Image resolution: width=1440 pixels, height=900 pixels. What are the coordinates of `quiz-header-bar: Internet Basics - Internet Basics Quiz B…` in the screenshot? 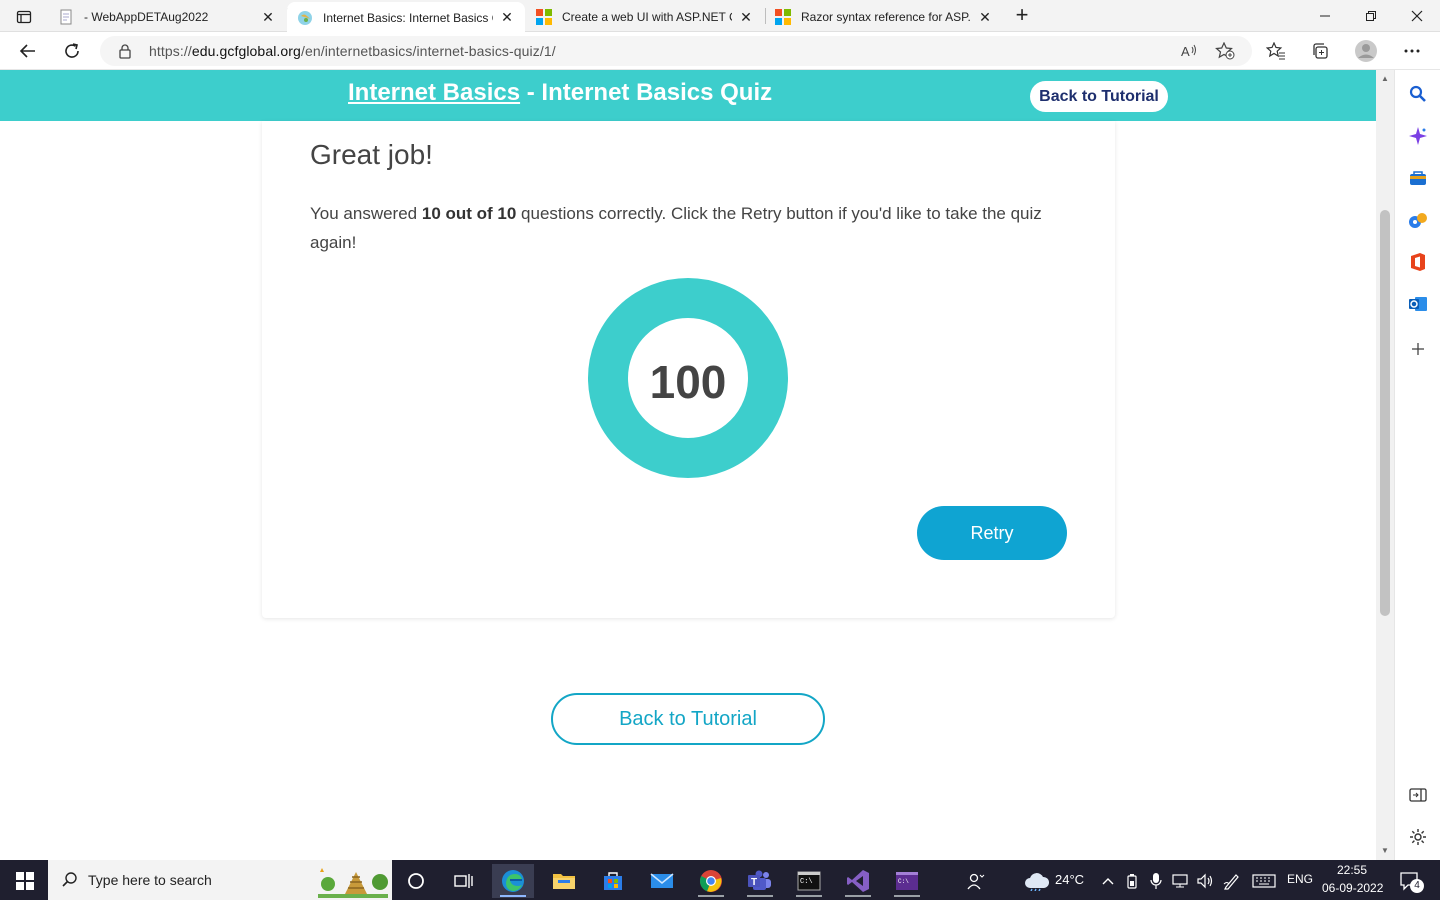 It's located at (688, 95).